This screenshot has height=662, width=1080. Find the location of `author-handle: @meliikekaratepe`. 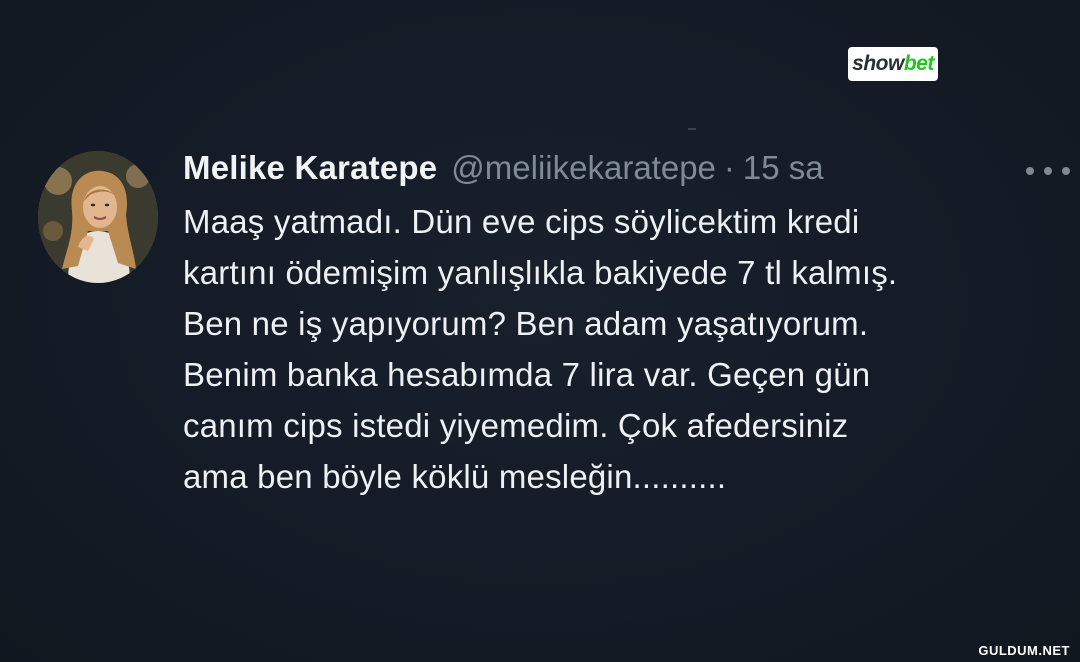

author-handle: @meliikekaratepe is located at coordinates (583, 168).